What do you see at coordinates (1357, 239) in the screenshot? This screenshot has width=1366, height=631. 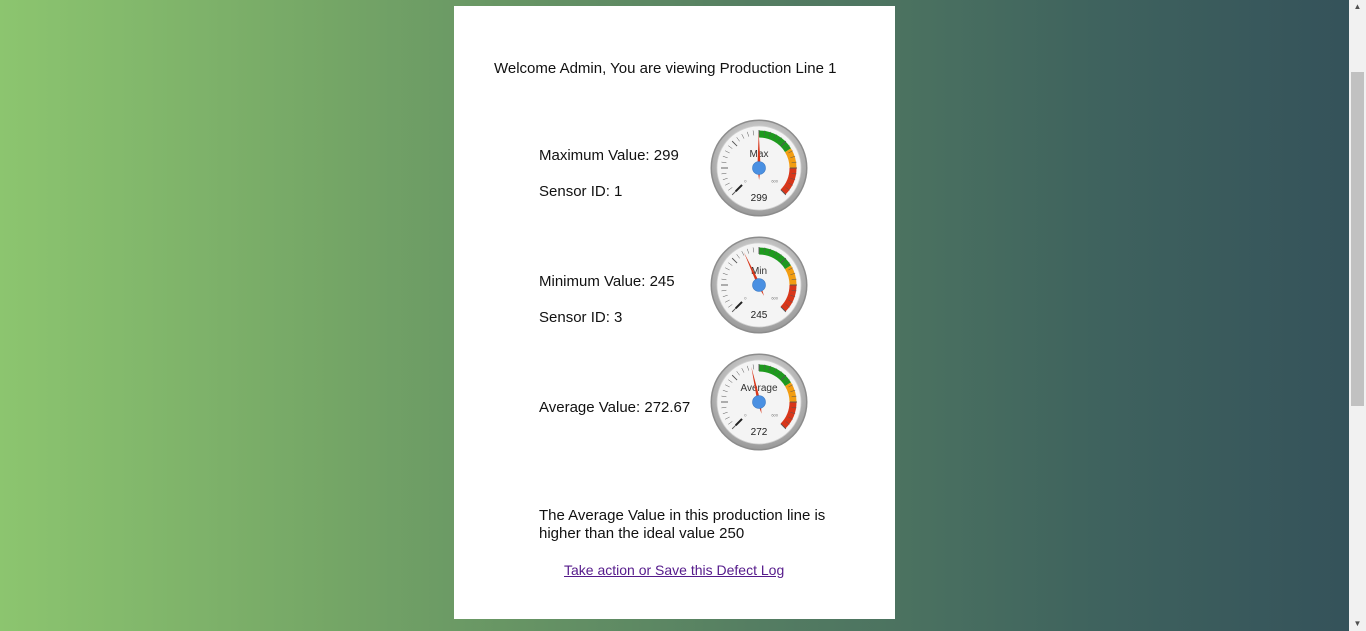 I see `scrollbar-thumb` at bounding box center [1357, 239].